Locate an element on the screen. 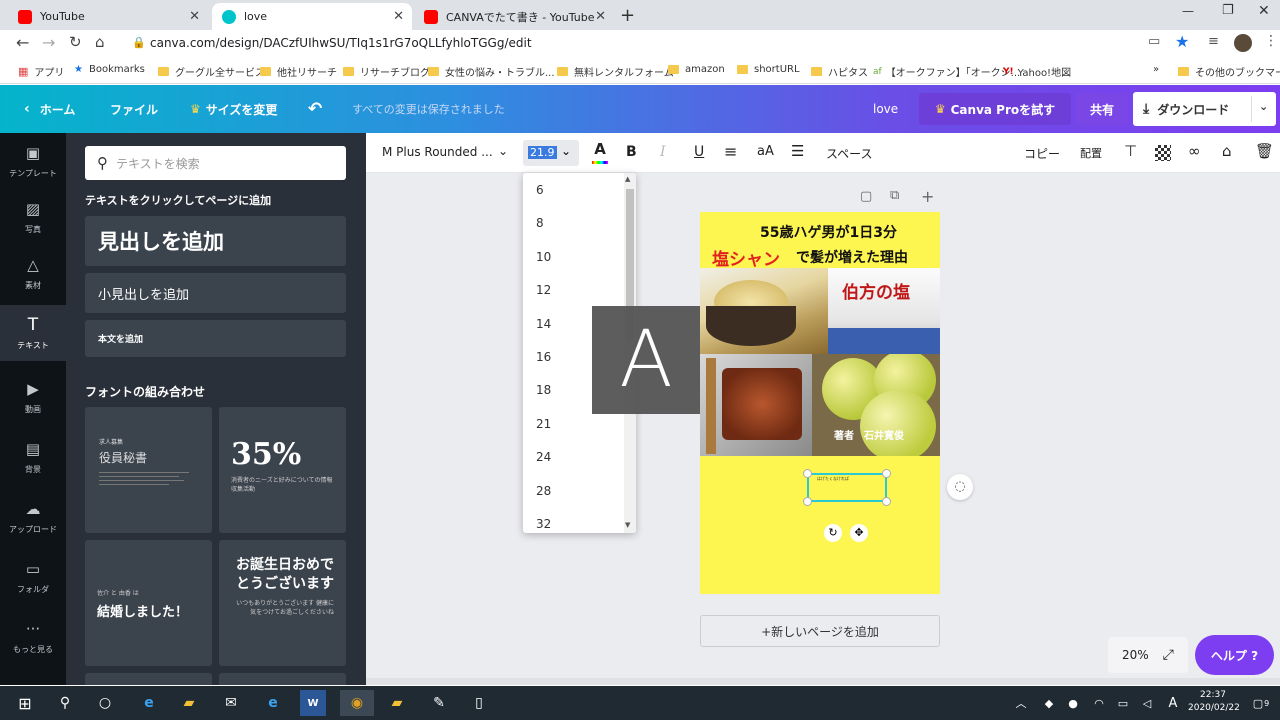 Image resolution: width=1280 pixels, height=720 pixels. page-title-line1: 55歳ハゲ男が1日3分 is located at coordinates (828, 232).